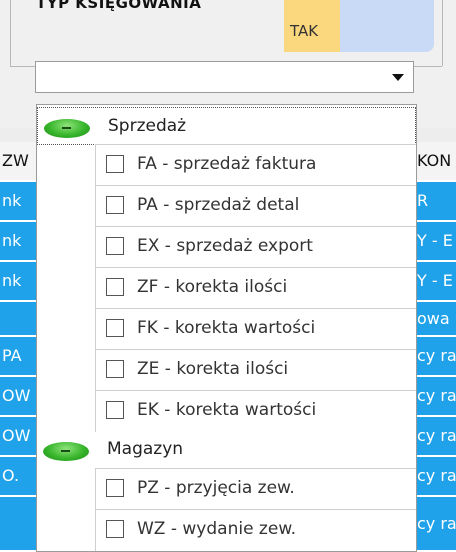 The width and height of the screenshot is (456, 552). I want to click on grid-cell: R, so click(435, 201).